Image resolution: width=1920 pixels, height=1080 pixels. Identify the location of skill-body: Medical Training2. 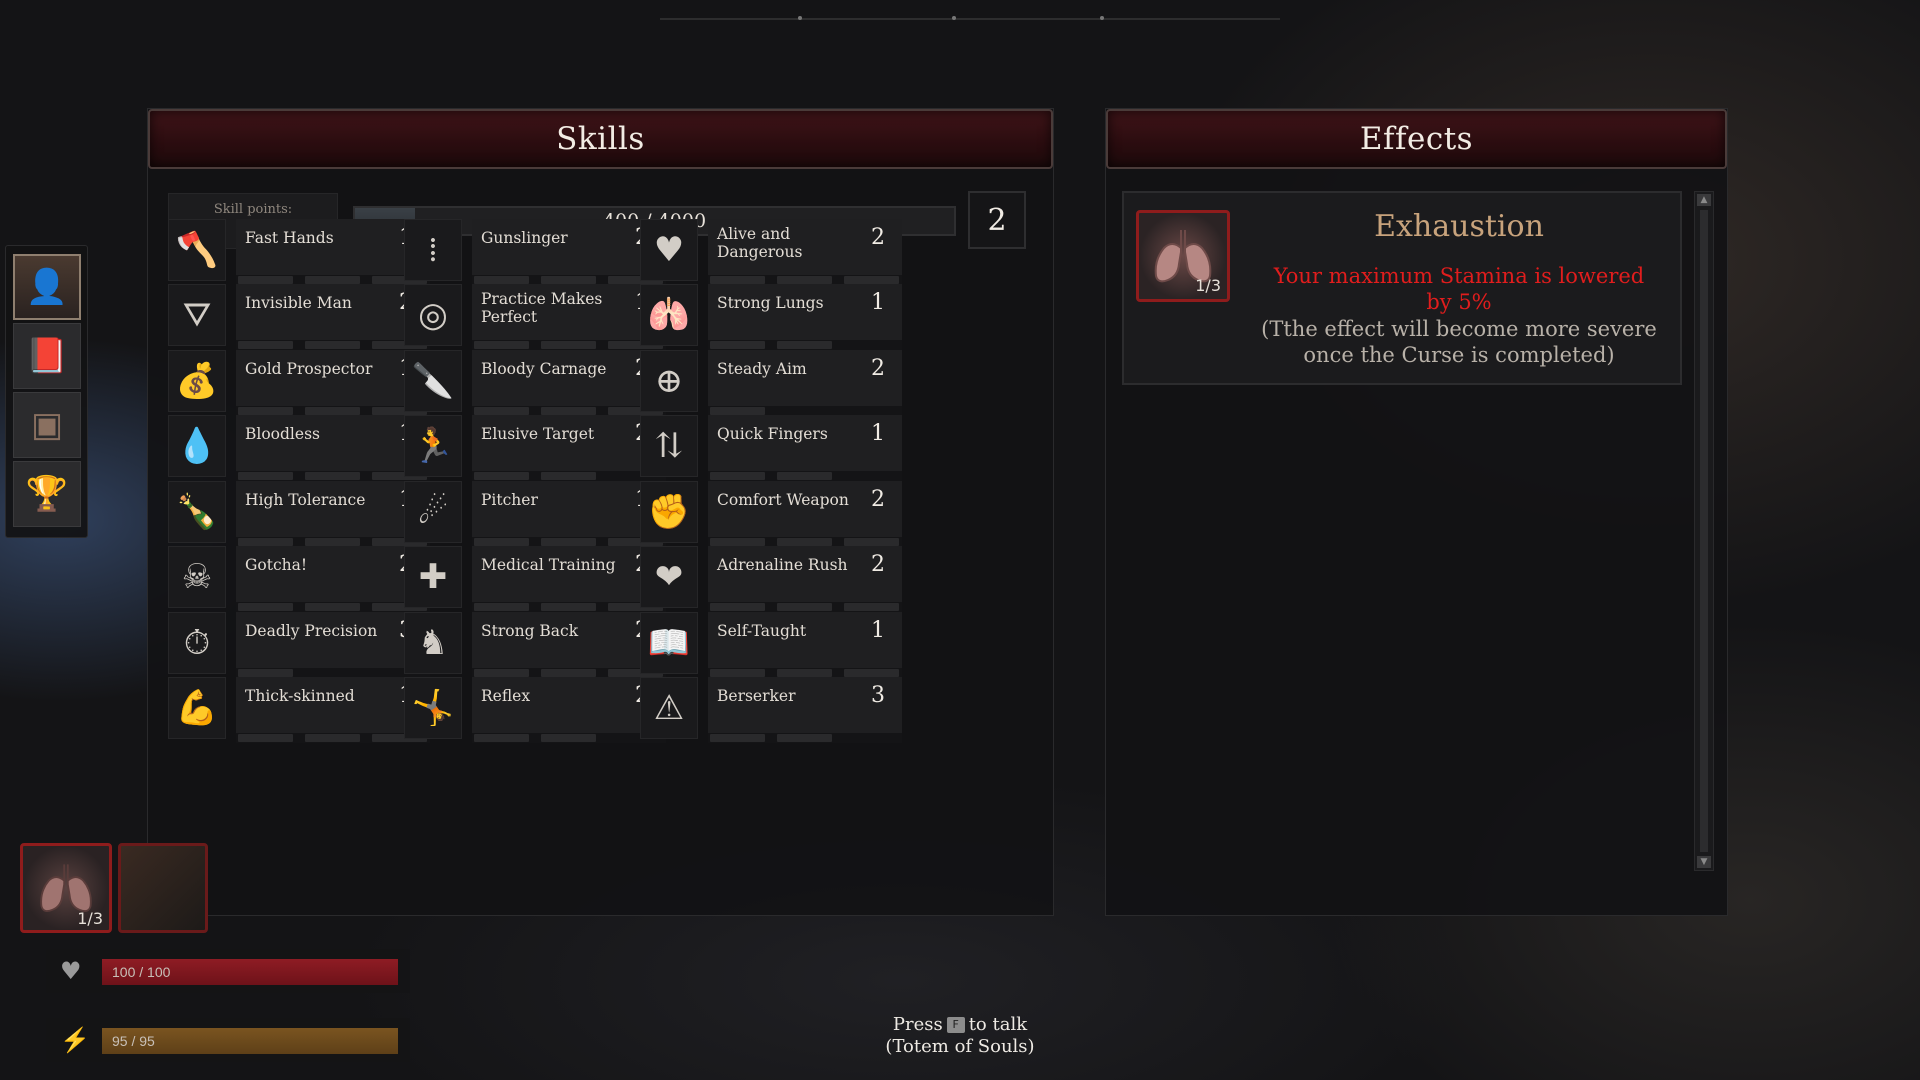
(569, 579).